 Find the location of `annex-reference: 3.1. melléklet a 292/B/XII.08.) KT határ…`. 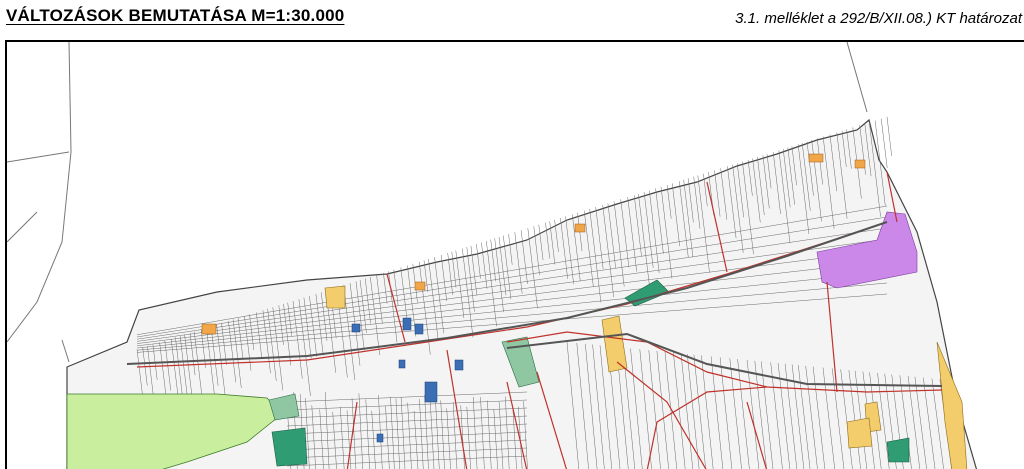

annex-reference: 3.1. melléklet a 292/B/XII.08.) KT határ… is located at coordinates (878, 18).